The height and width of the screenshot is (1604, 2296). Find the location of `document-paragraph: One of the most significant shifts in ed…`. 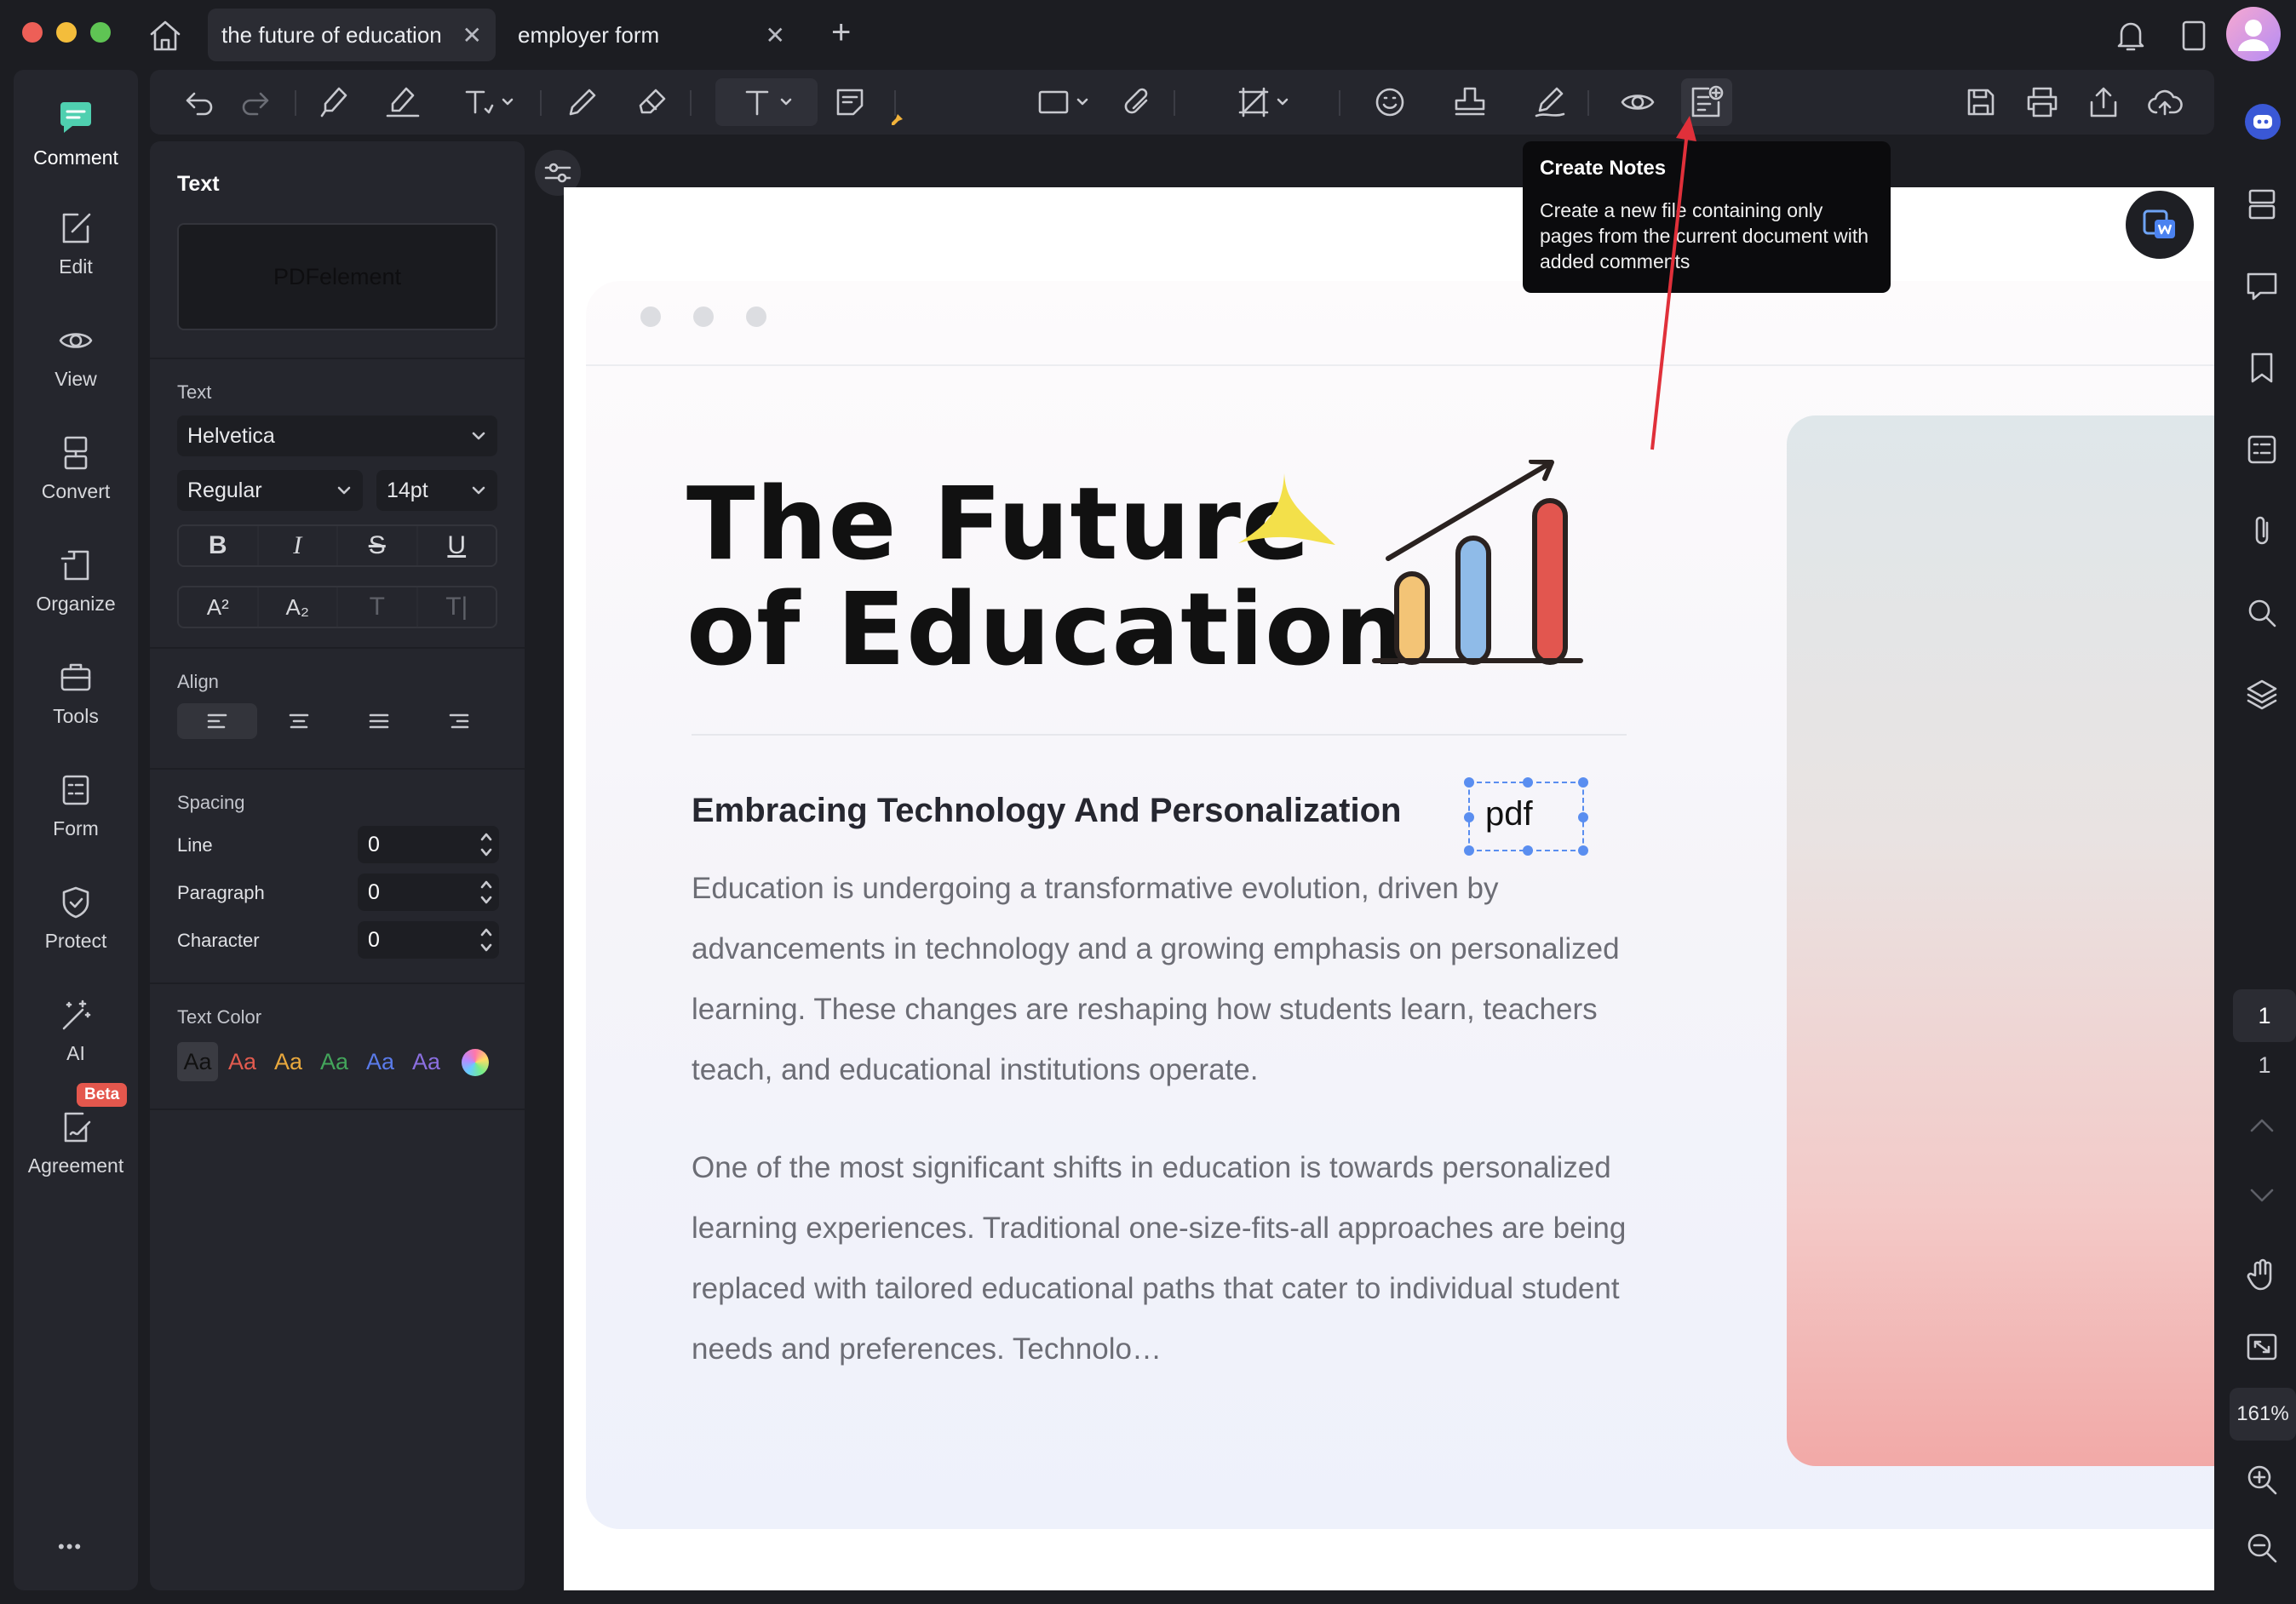

document-paragraph: One of the most significant shifts in ed… is located at coordinates (1177, 1258).